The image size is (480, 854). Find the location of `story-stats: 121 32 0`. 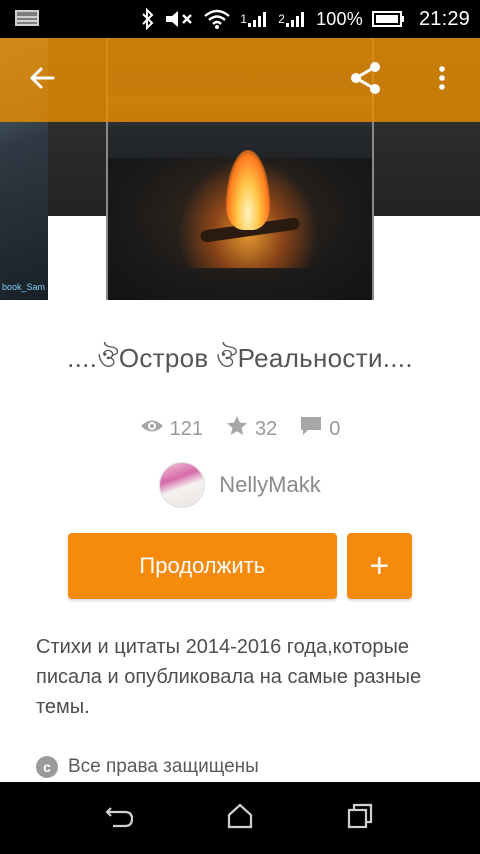

story-stats: 121 32 0 is located at coordinates (240, 429).